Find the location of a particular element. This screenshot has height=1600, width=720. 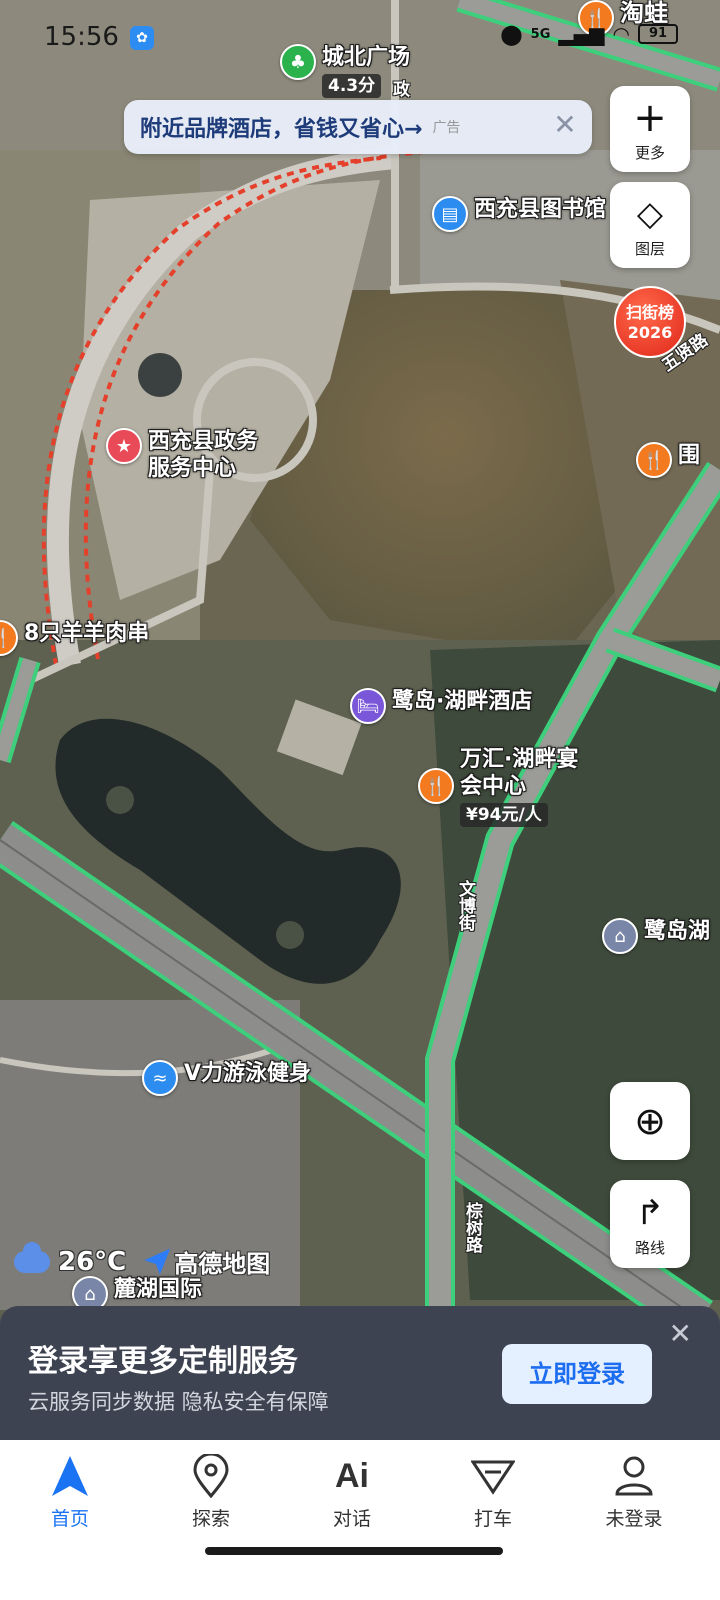

login-prompt-card: 登录享更多定制服务 云服务同步数据 隐私安全有保障 立即登录 ✕ is located at coordinates (360, 1373).